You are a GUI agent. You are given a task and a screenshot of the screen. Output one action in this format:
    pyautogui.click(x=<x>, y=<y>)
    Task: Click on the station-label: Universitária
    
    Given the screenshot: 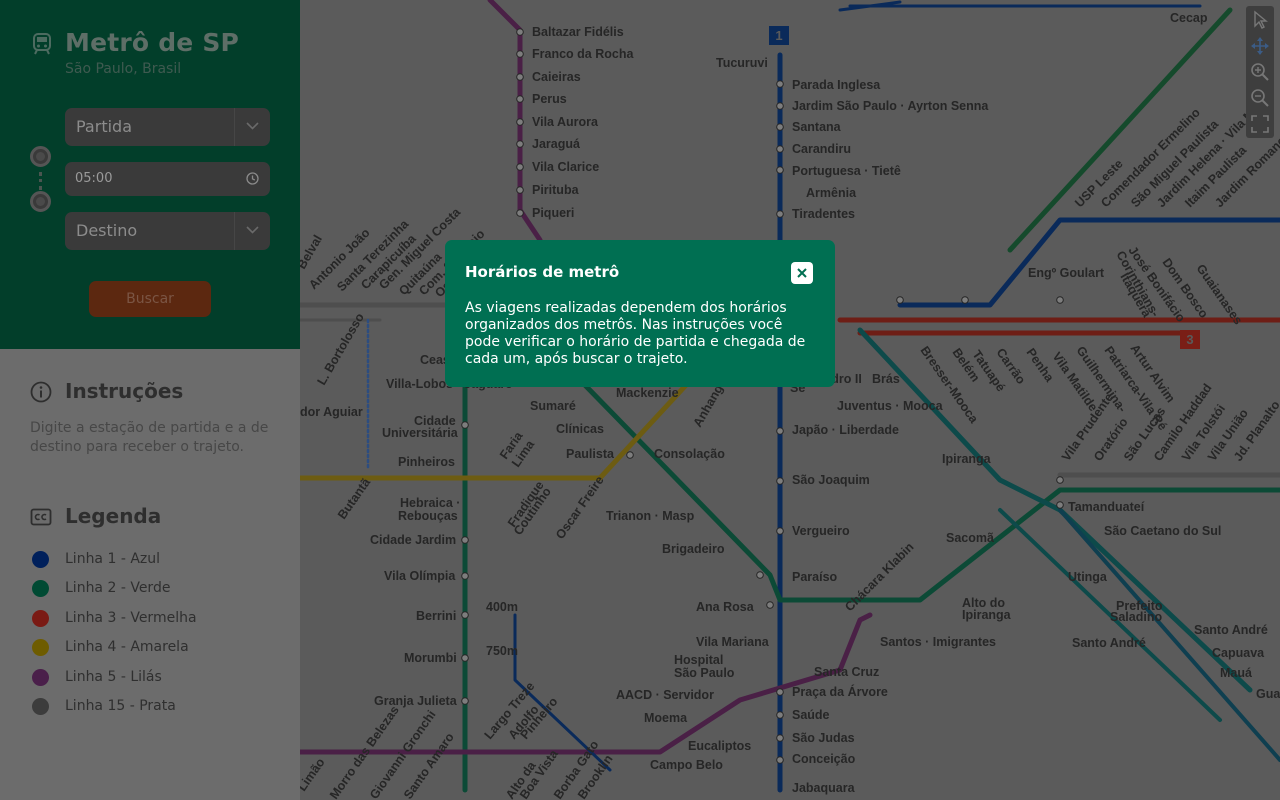 What is the action you would take?
    pyautogui.click(x=420, y=433)
    